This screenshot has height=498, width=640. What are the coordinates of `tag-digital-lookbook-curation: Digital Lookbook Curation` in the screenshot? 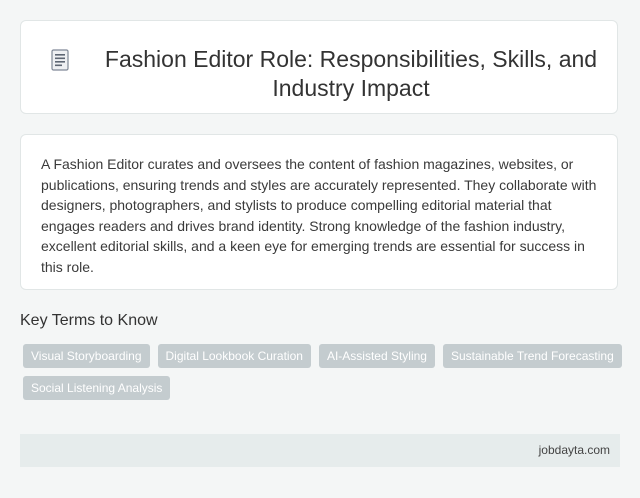 It's located at (234, 356).